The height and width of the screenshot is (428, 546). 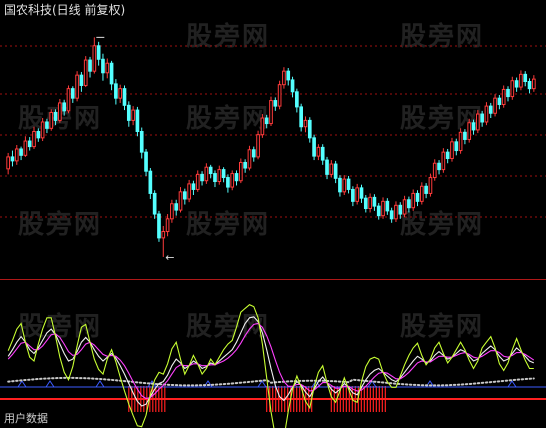 What do you see at coordinates (169, 257) in the screenshot?
I see `low-pointer: ←` at bounding box center [169, 257].